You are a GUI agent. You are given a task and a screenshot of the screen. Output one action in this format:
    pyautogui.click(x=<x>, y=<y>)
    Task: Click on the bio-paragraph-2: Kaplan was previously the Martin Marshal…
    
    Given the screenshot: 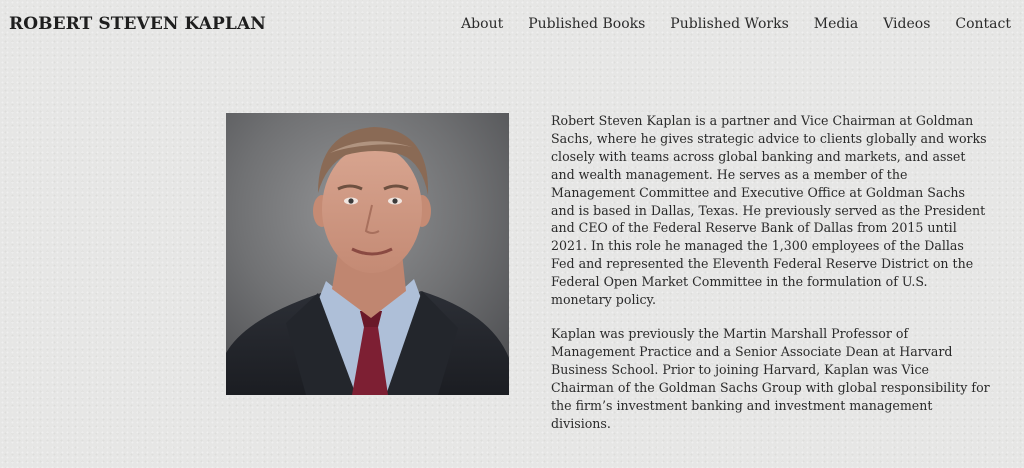 What is the action you would take?
    pyautogui.click(x=770, y=378)
    